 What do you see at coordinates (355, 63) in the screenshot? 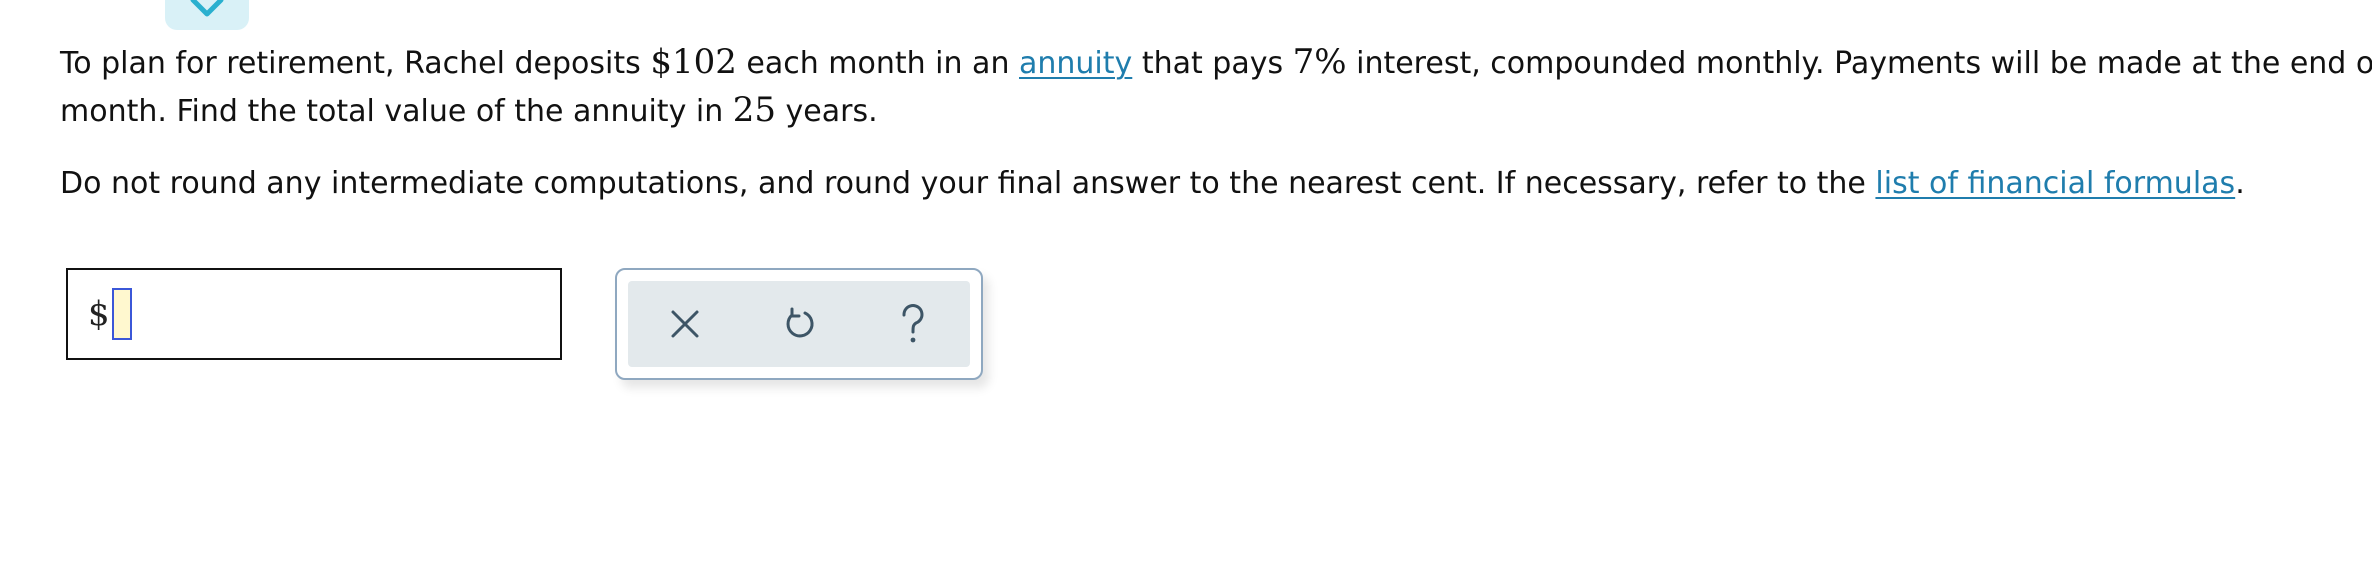
I see `question-text: To plan for retirement, Rachel deposits` at bounding box center [355, 63].